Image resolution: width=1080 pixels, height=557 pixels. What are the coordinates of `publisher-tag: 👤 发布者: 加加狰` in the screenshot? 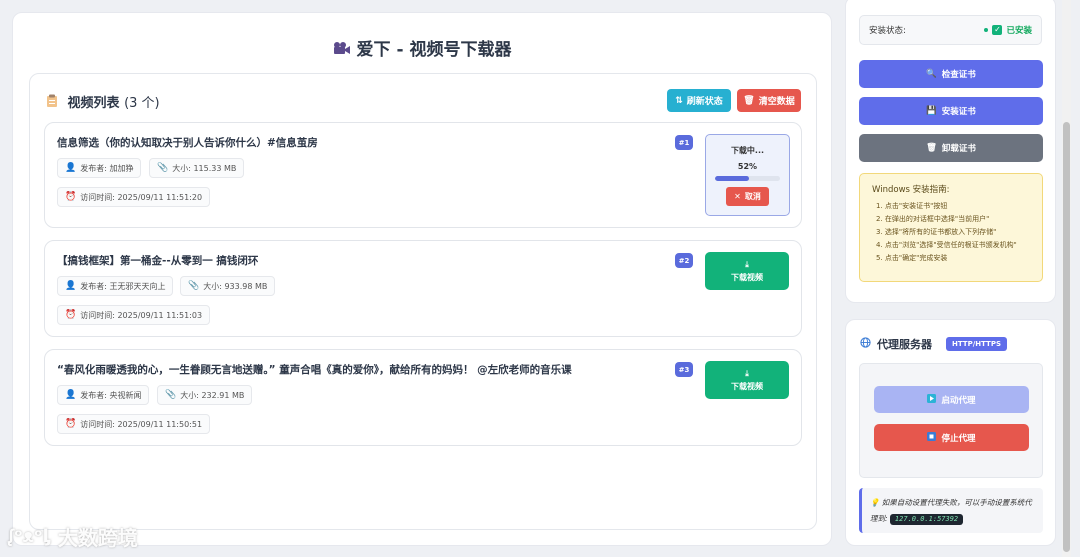 It's located at (99, 168).